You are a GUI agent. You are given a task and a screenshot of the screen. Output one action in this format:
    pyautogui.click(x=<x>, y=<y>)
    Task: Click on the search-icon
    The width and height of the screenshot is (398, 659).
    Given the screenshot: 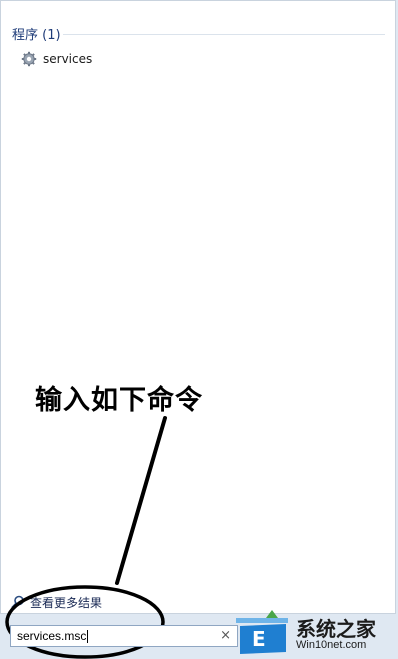 What is the action you would take?
    pyautogui.click(x=17, y=602)
    